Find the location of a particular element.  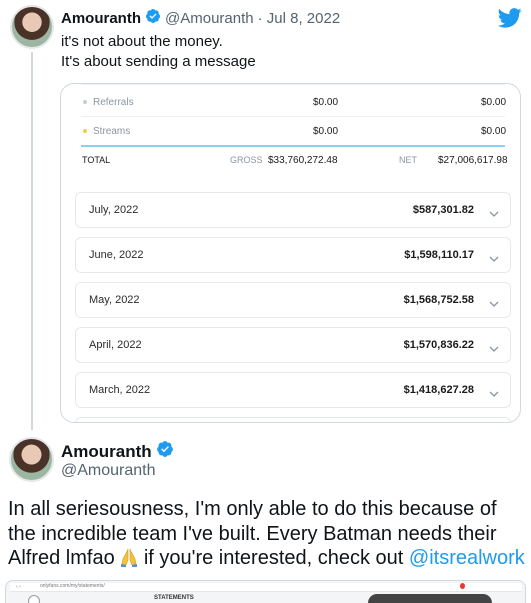

tweet-header: Amouranth @Amouranth · Jul 8, 2022 is located at coordinates (200, 18).